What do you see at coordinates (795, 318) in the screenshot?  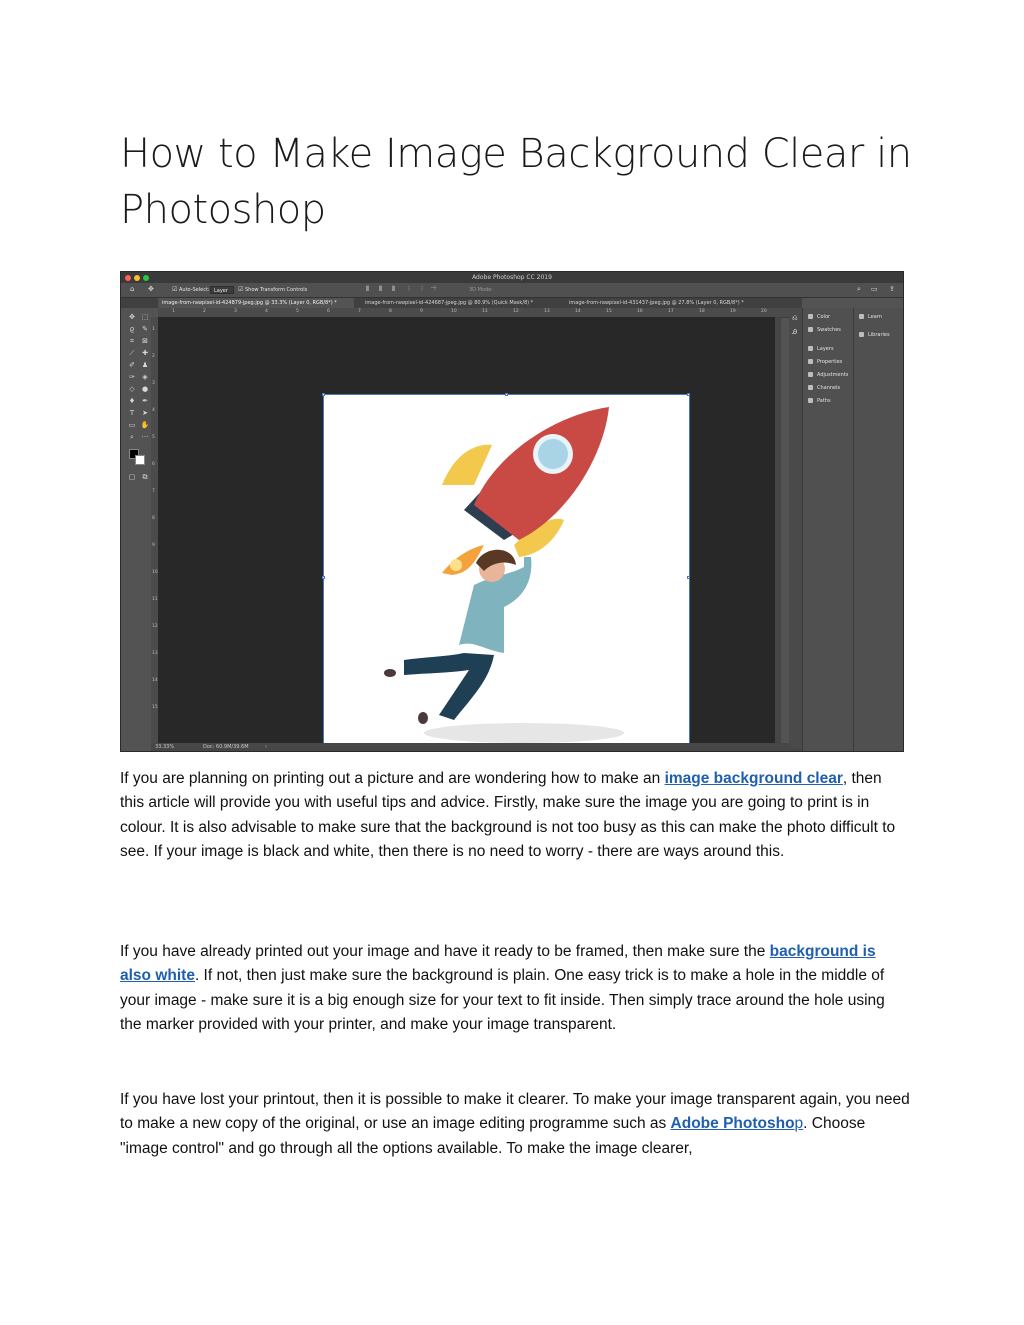 I see `history-panel-icon: ⎌` at bounding box center [795, 318].